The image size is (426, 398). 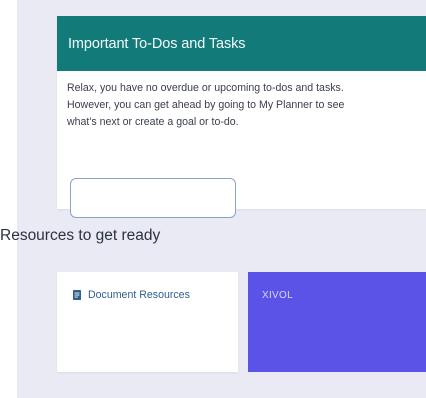 What do you see at coordinates (147, 322) in the screenshot?
I see `resource-card-documents: Document Resources` at bounding box center [147, 322].